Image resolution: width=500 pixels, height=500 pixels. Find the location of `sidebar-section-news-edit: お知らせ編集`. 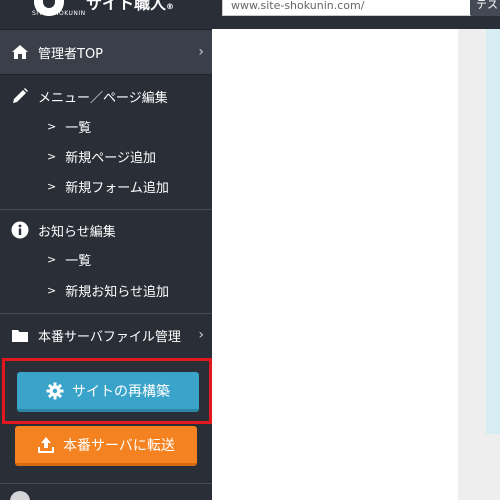

sidebar-section-news-edit: お知らせ編集 is located at coordinates (106, 230).